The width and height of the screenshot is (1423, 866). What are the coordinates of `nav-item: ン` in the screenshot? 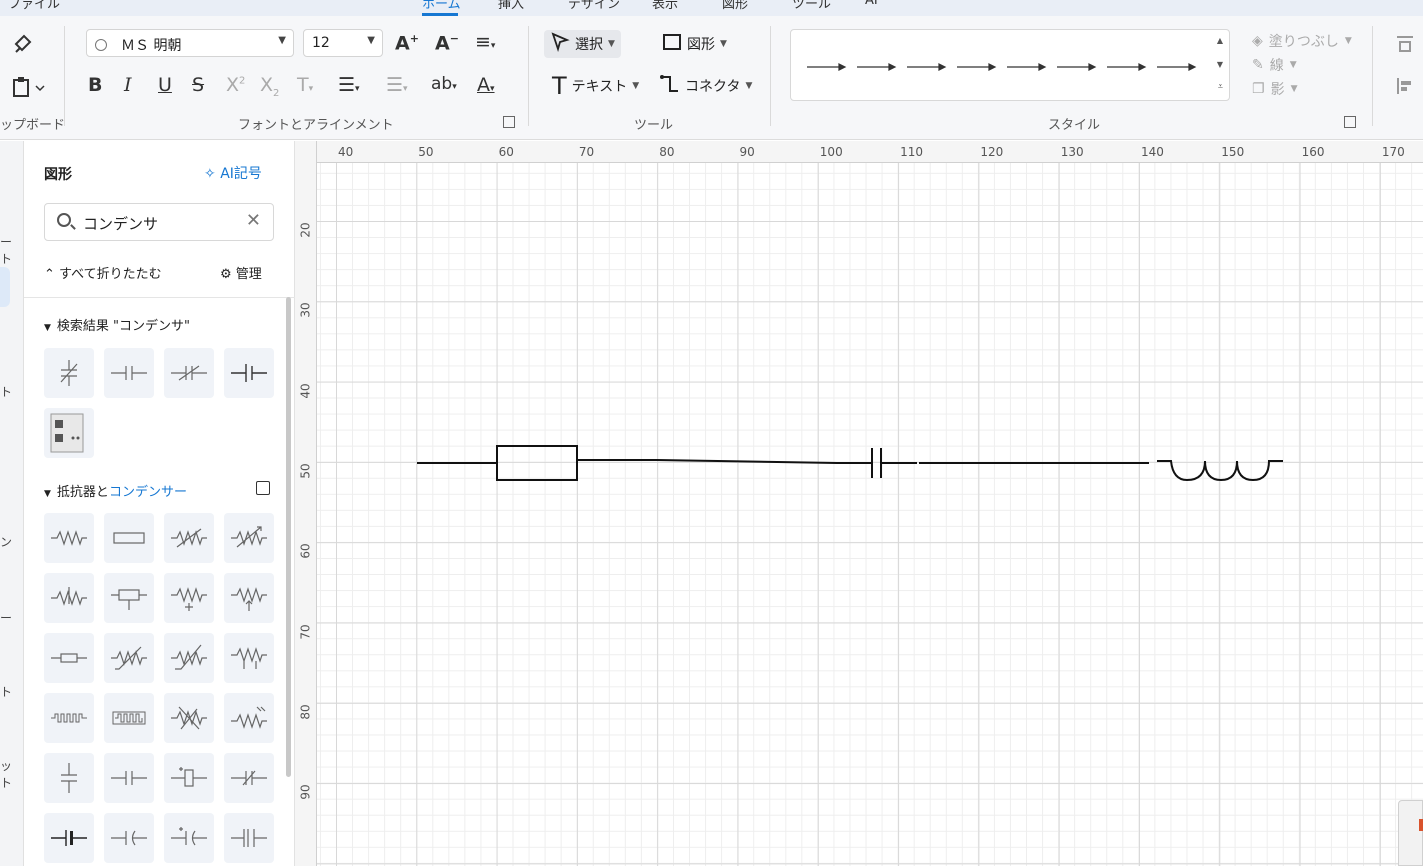 It's located at (6, 541).